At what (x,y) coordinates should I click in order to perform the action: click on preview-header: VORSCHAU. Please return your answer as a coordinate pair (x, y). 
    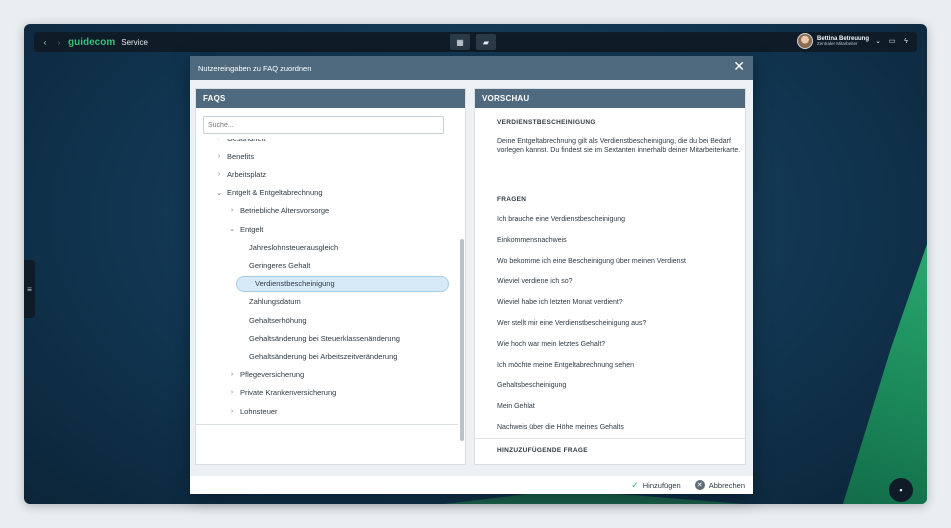
    Looking at the image, I should click on (610, 98).